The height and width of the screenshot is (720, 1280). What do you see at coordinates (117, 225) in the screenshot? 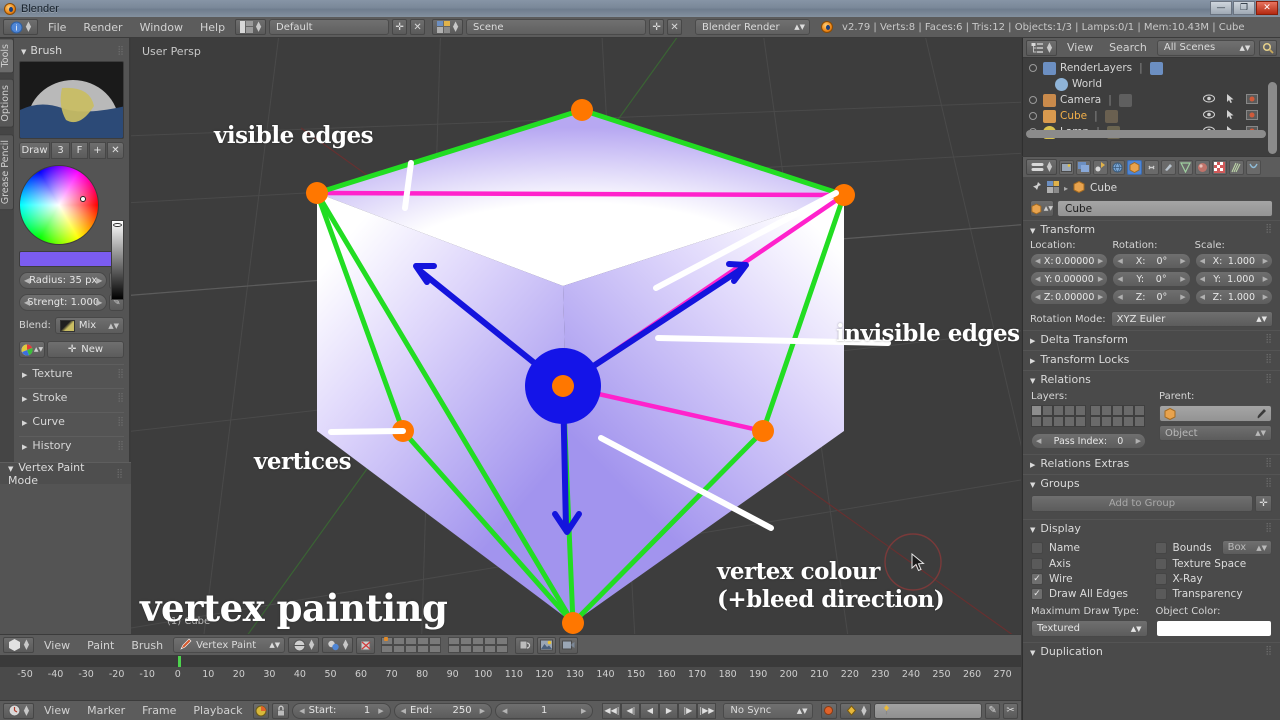
I see `color-value-handle` at bounding box center [117, 225].